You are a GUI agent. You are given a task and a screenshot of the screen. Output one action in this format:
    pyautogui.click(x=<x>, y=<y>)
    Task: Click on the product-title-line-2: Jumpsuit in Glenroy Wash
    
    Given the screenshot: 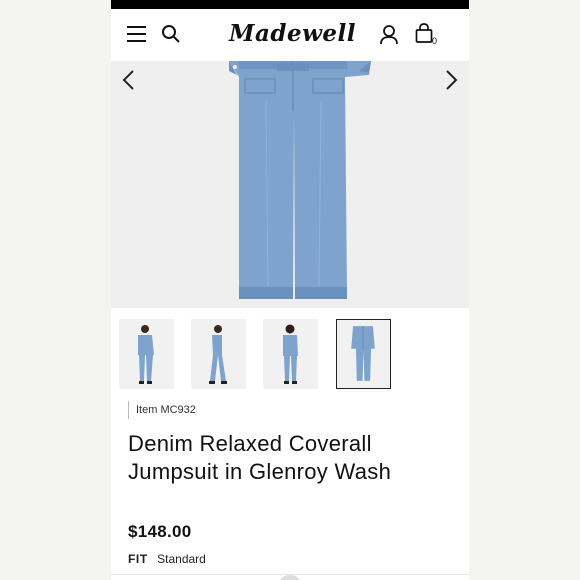 What is the action you would take?
    pyautogui.click(x=260, y=471)
    